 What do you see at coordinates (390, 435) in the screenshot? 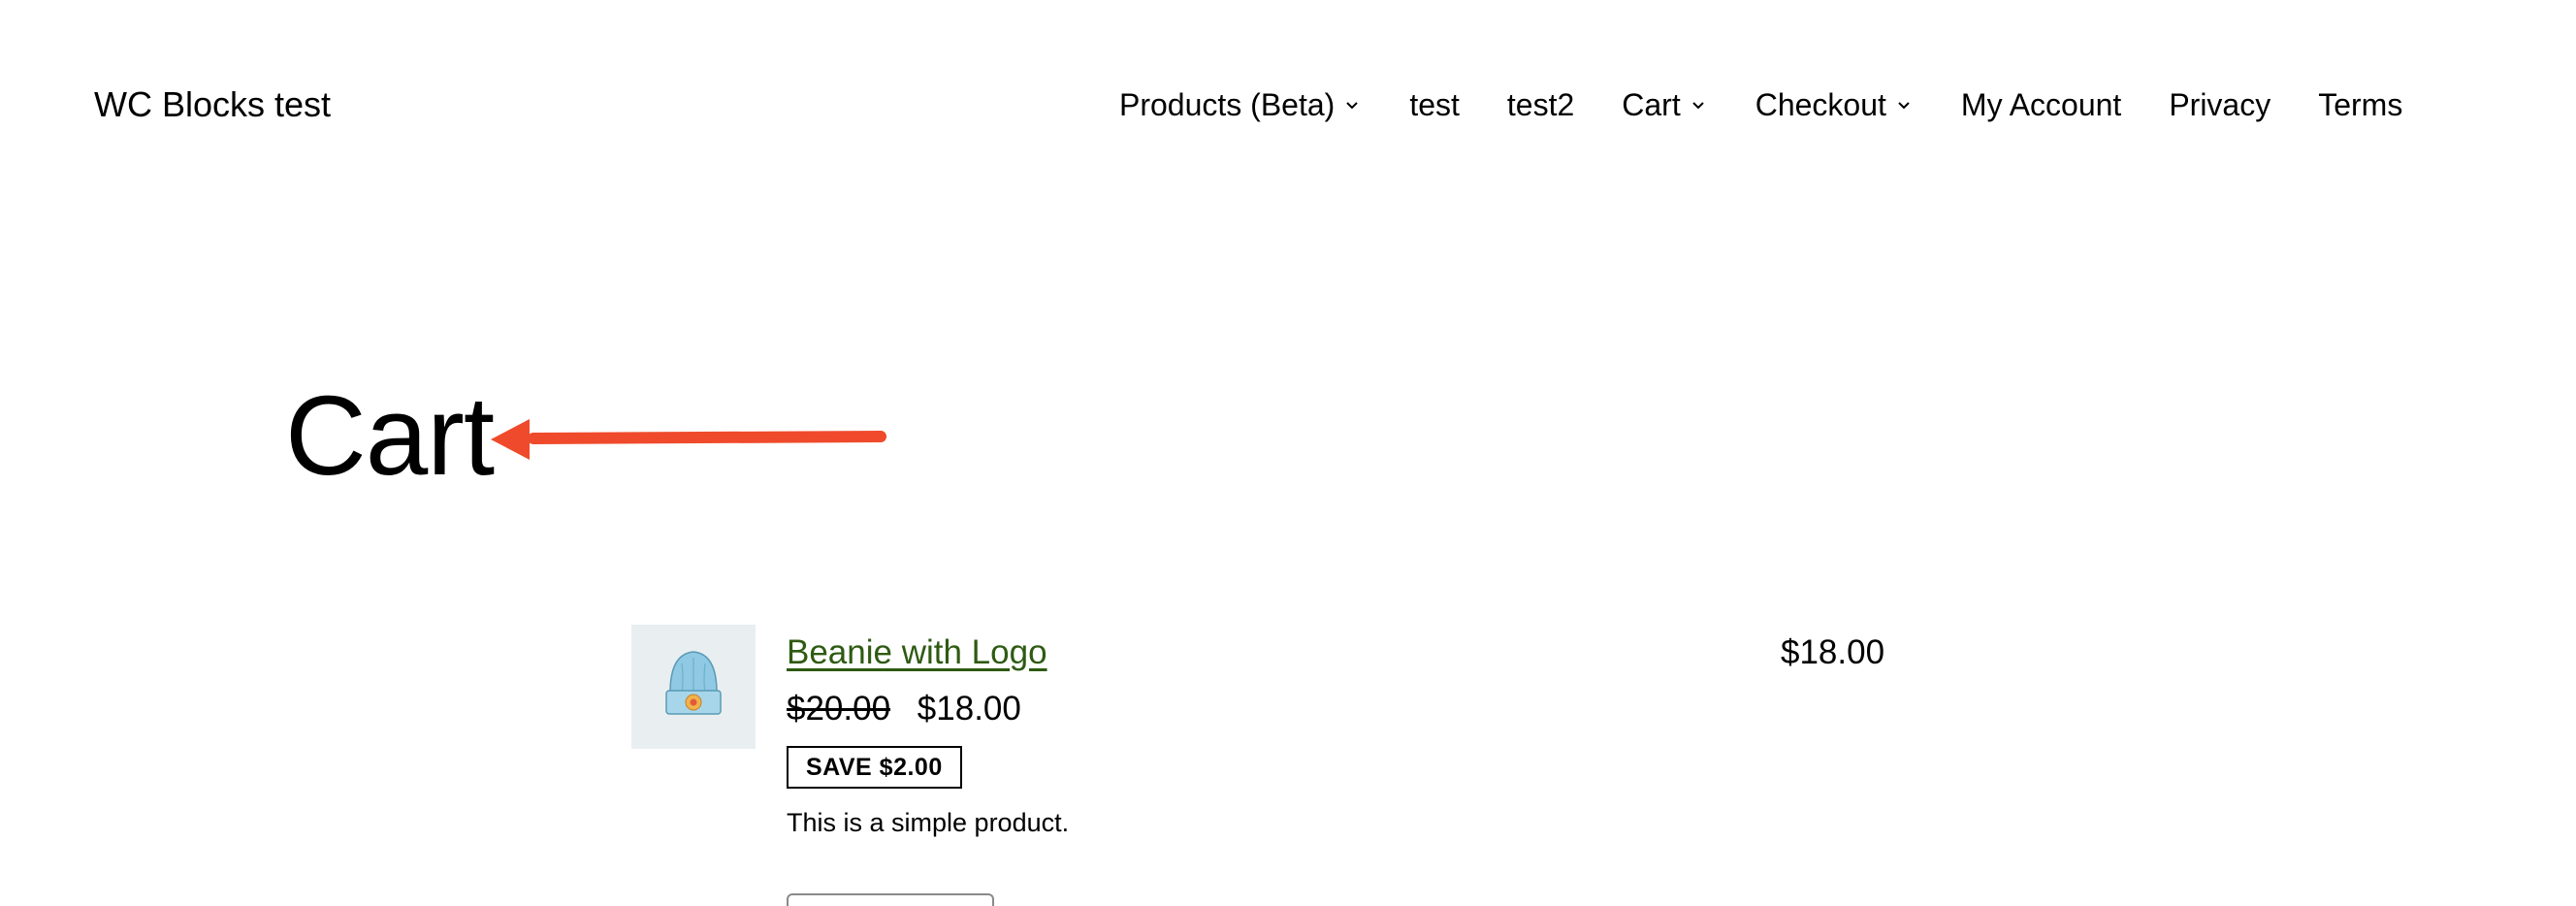
I see `page-title: Cart` at bounding box center [390, 435].